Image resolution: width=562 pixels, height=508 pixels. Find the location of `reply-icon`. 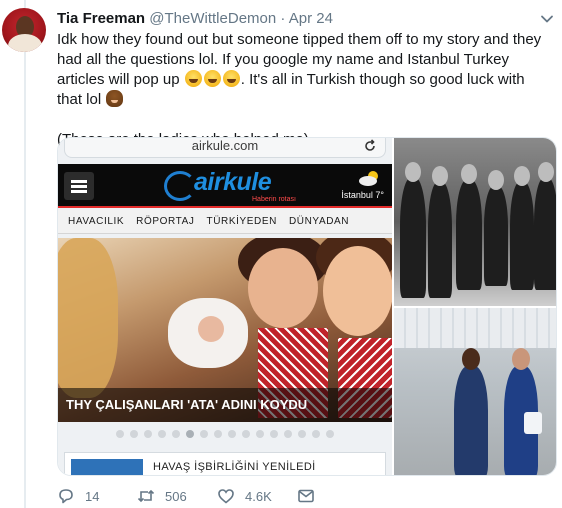

reply-icon is located at coordinates (66, 496).